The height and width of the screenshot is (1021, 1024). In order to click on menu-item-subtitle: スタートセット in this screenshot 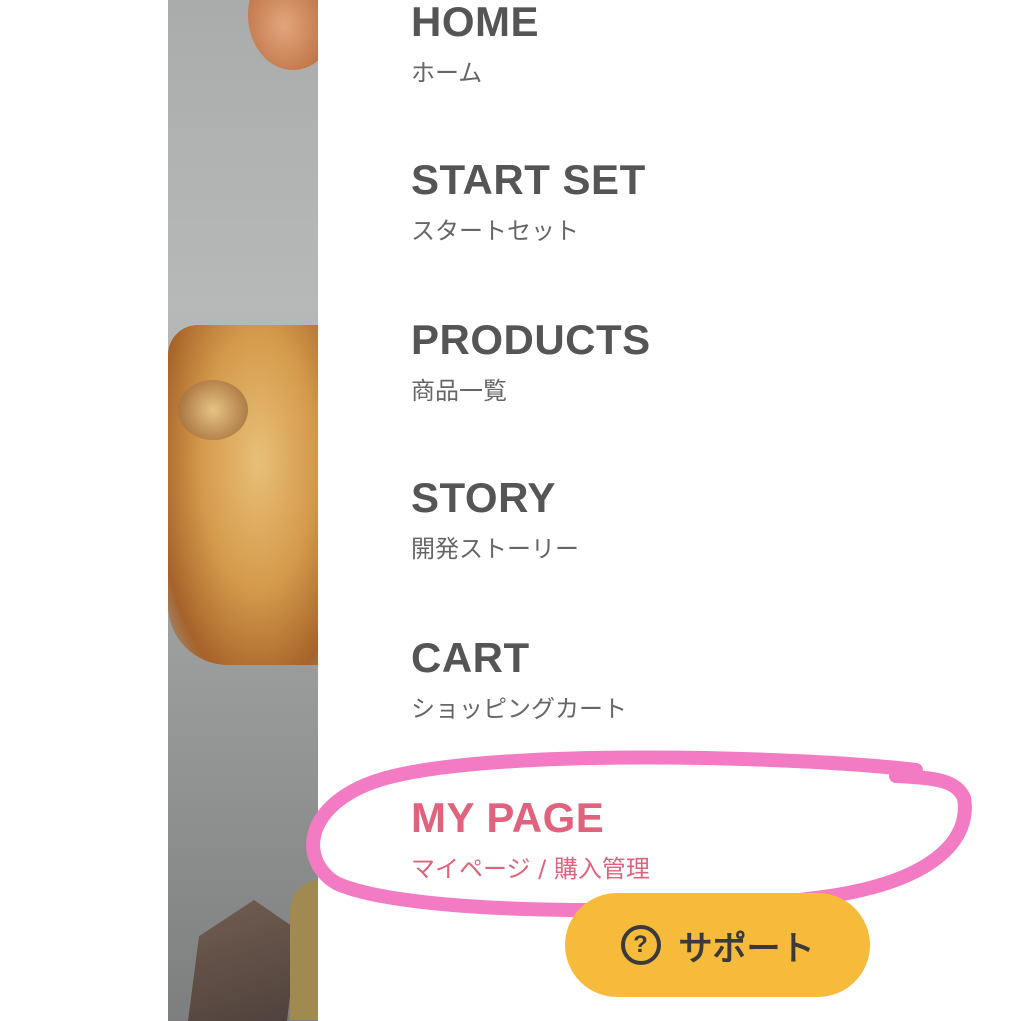, I will do `click(495, 231)`.